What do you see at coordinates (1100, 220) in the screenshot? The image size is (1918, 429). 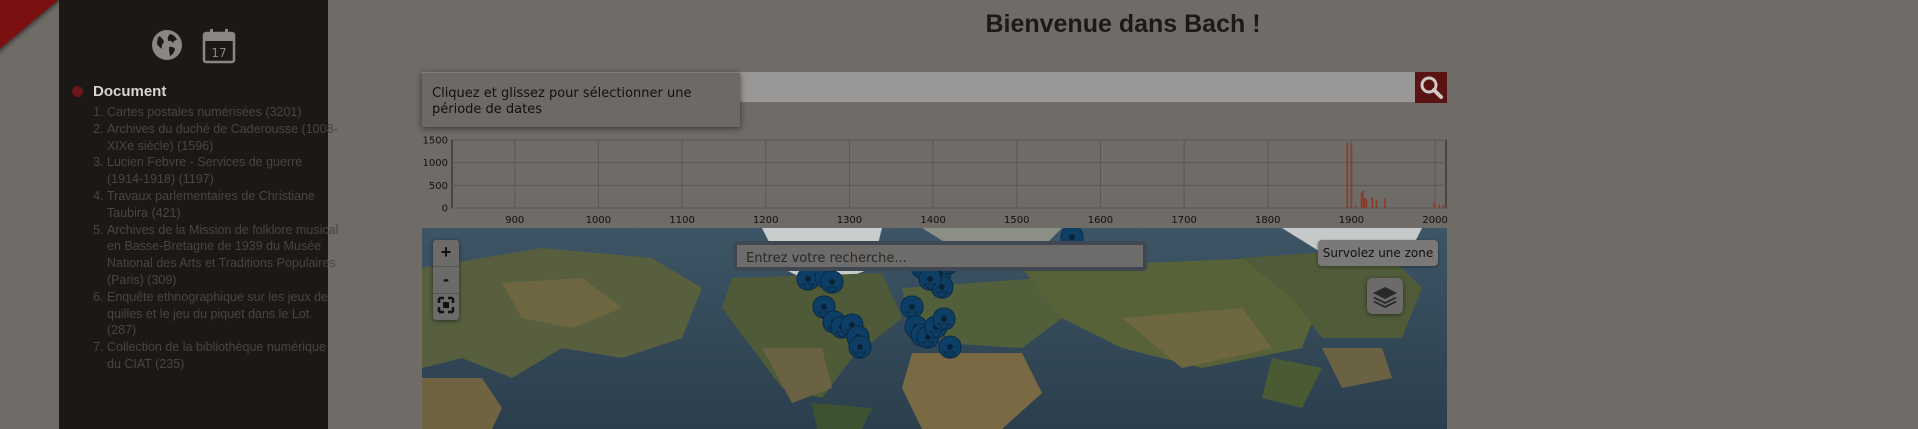 I see `x-tick-label: 1600` at bounding box center [1100, 220].